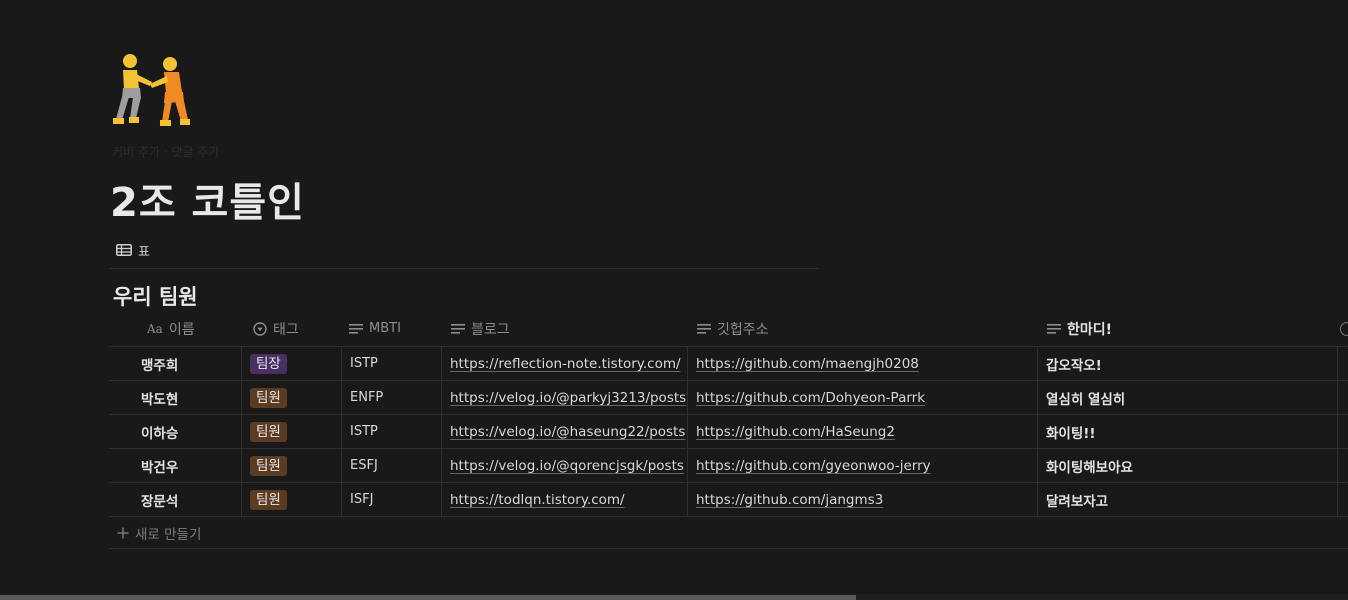  What do you see at coordinates (181, 329) in the screenshot?
I see `column-header-label: 이름` at bounding box center [181, 329].